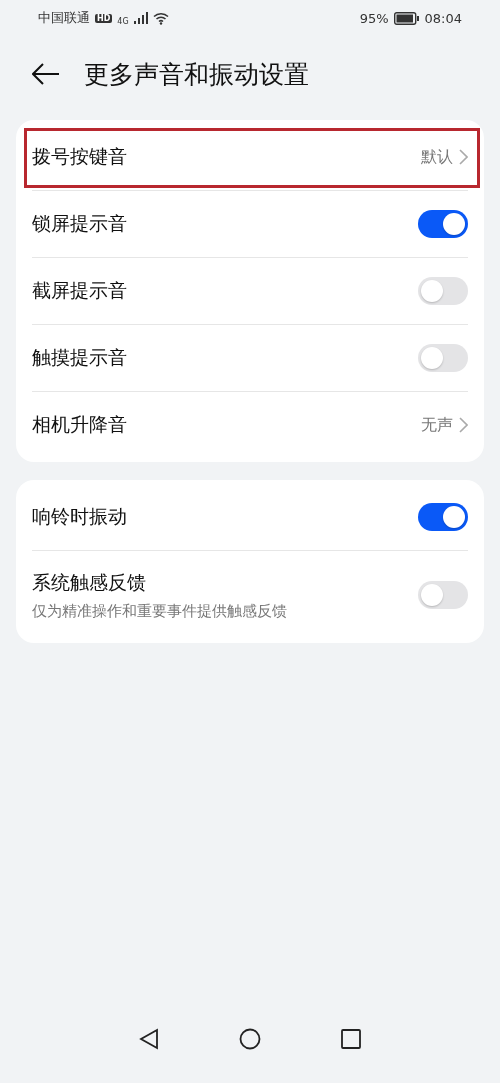 The width and height of the screenshot is (500, 1083). I want to click on value-text: 无声, so click(437, 425).